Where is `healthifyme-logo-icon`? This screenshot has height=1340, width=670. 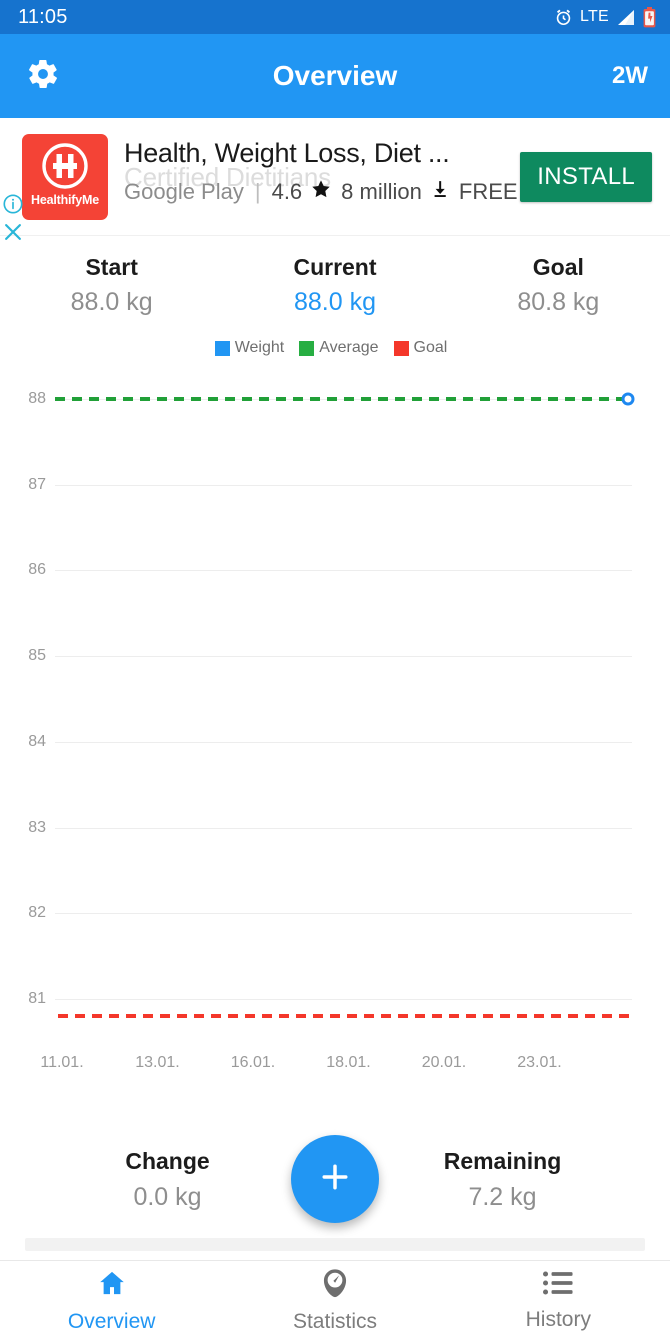 healthifyme-logo-icon is located at coordinates (65, 166).